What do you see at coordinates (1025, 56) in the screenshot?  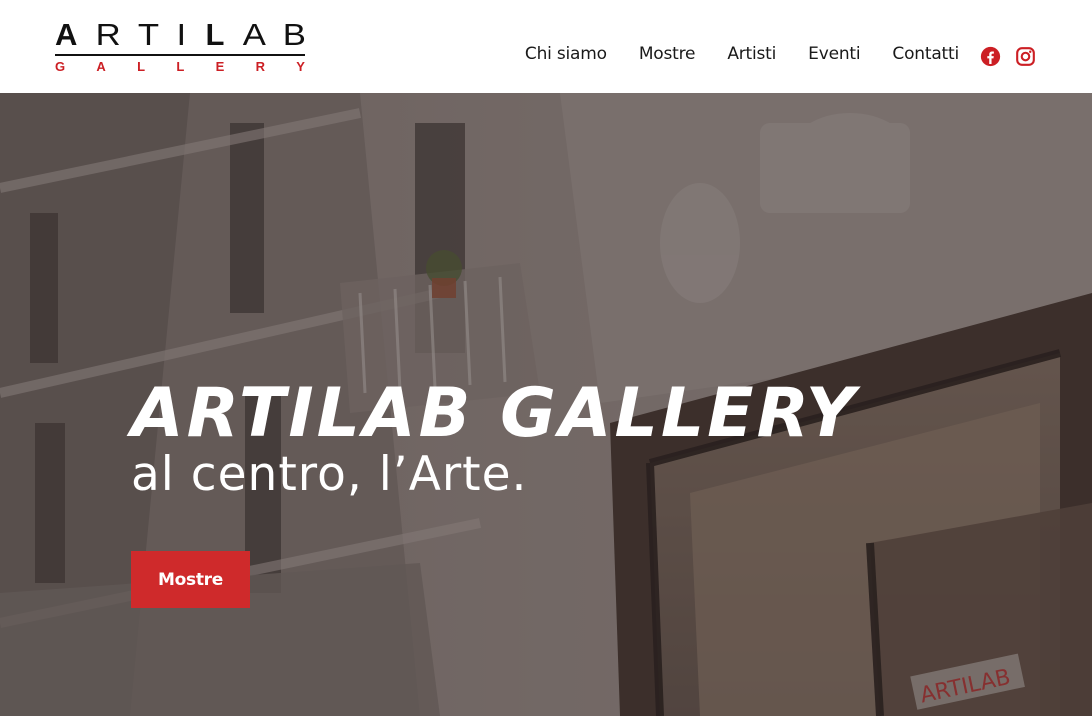 I see `instagram-icon` at bounding box center [1025, 56].